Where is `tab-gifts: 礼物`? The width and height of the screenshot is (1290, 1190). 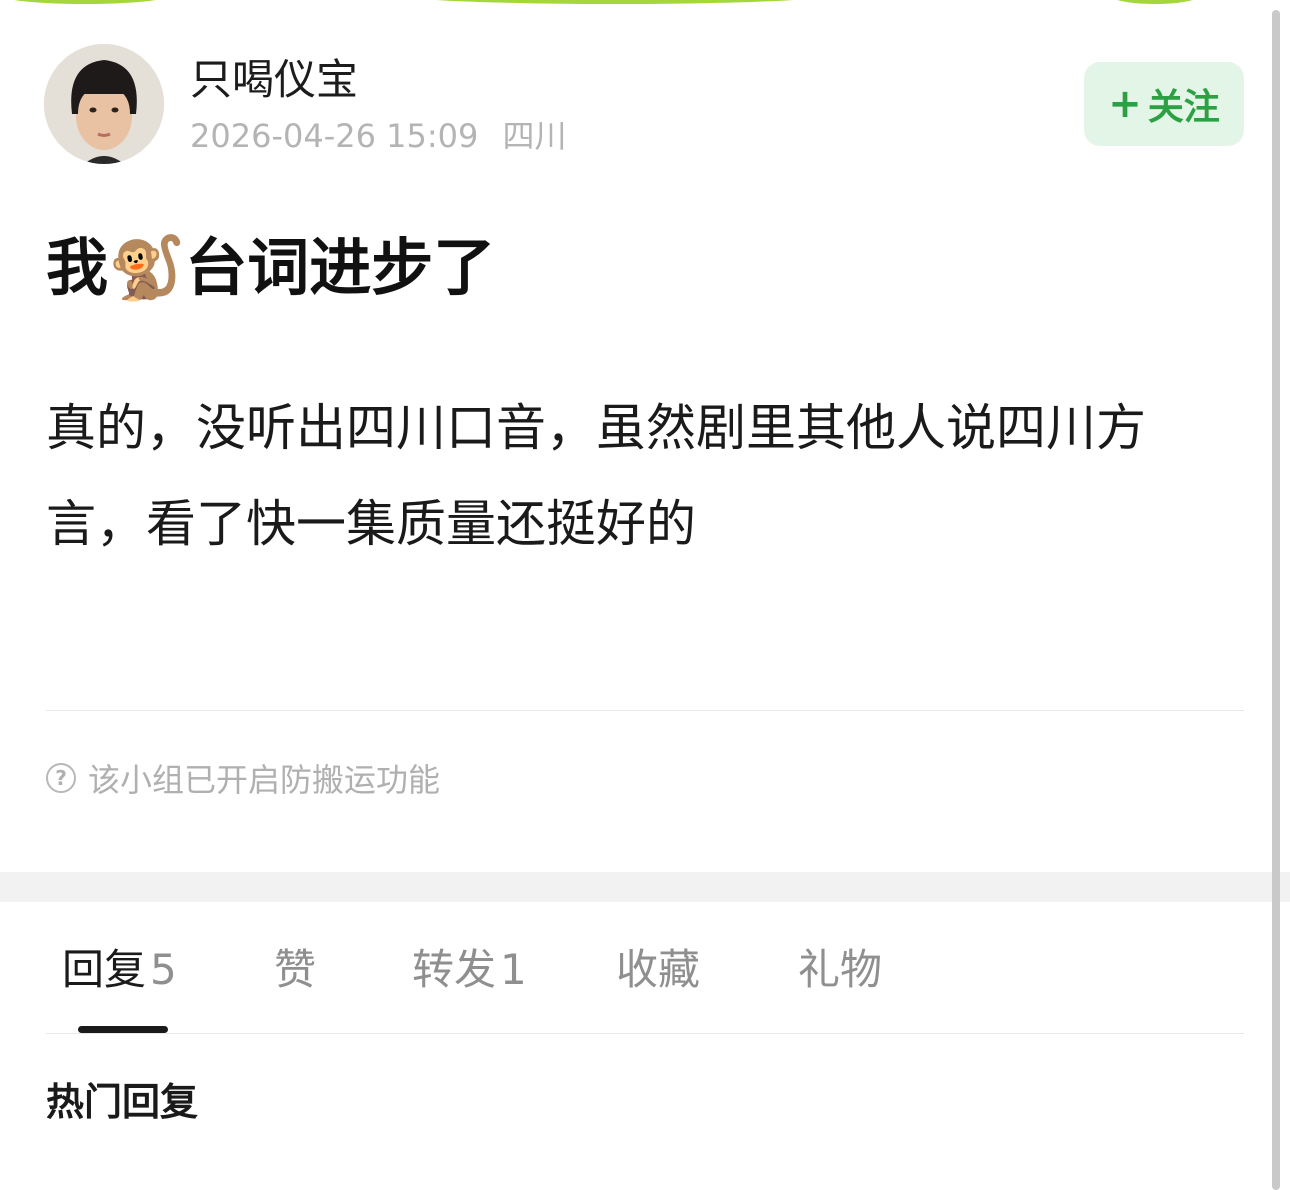 tab-gifts: 礼物 is located at coordinates (840, 970).